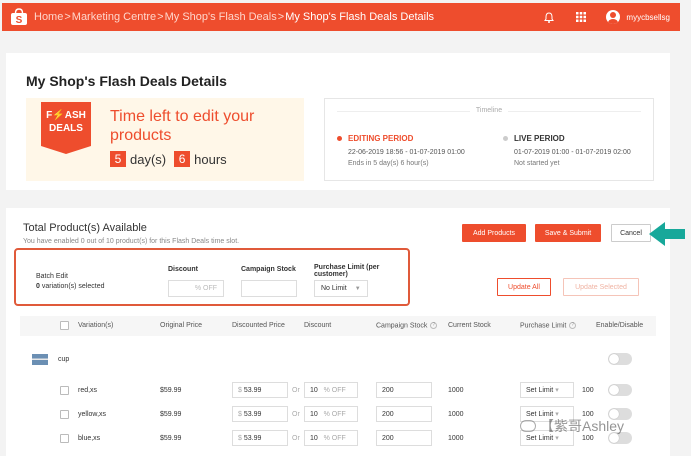 Image resolution: width=691 pixels, height=456 pixels. What do you see at coordinates (181, 325) in the screenshot?
I see `header-original-price: Original Price` at bounding box center [181, 325].